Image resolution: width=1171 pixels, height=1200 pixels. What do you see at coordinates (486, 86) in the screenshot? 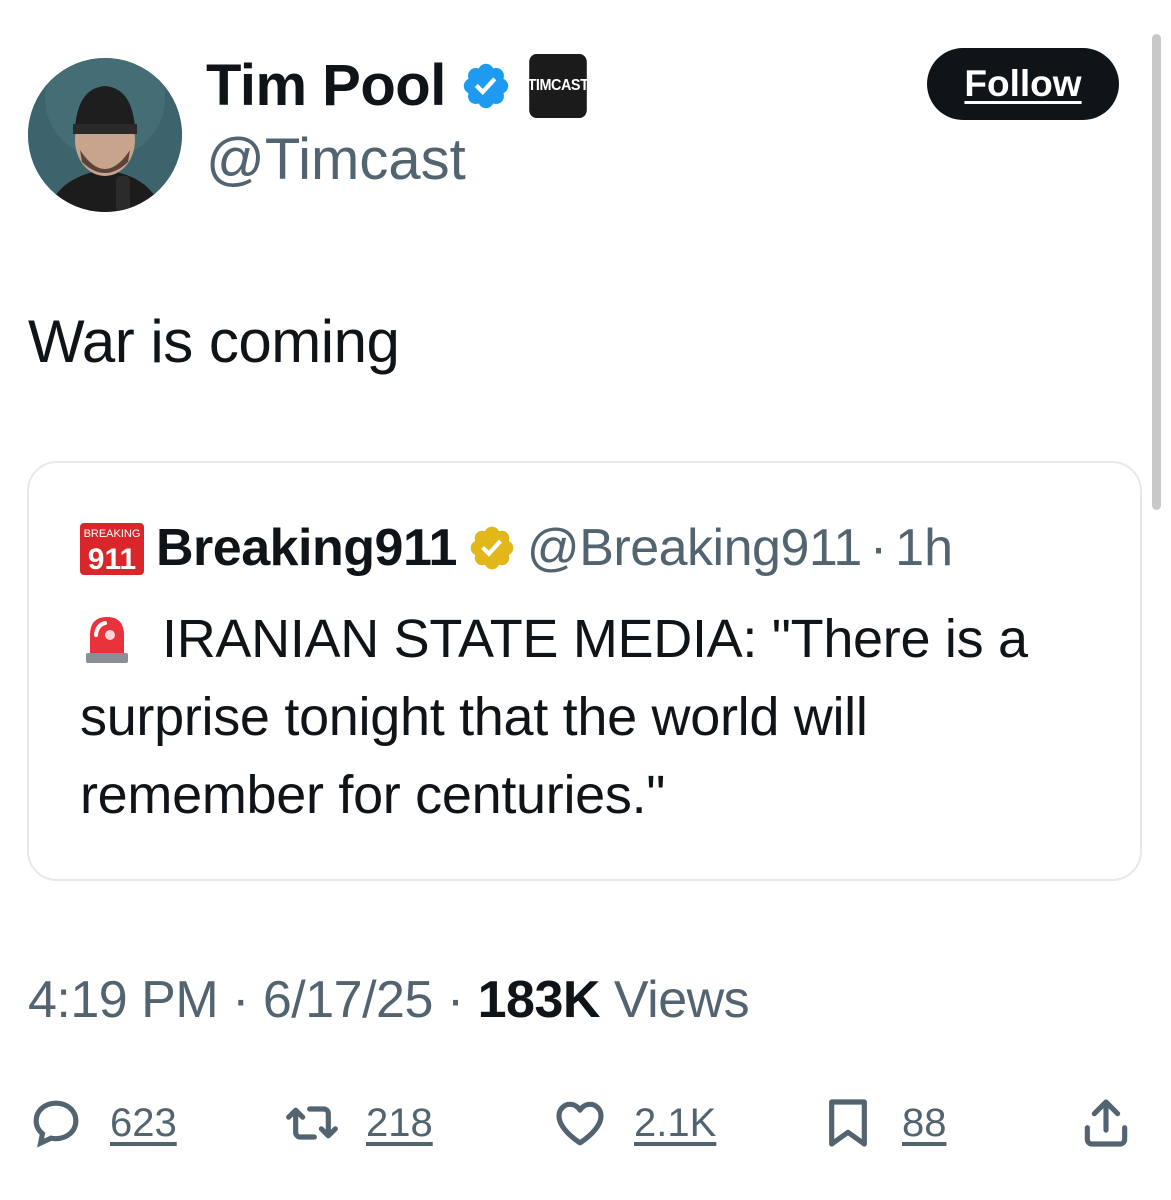
I see `verified-blue-icon` at bounding box center [486, 86].